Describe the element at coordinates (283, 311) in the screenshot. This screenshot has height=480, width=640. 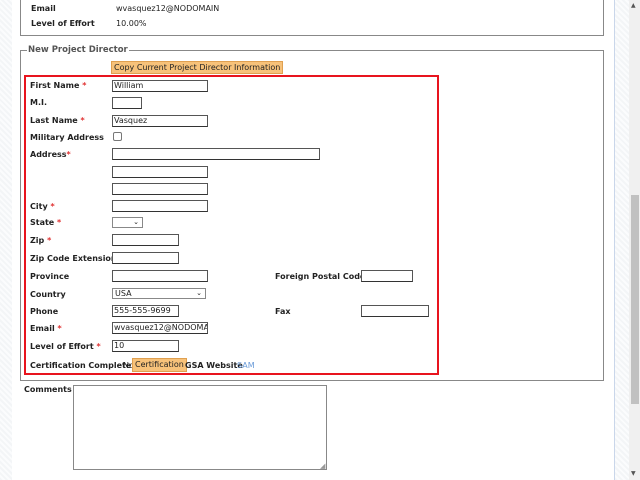
I see `fax-label: Fax` at that location.